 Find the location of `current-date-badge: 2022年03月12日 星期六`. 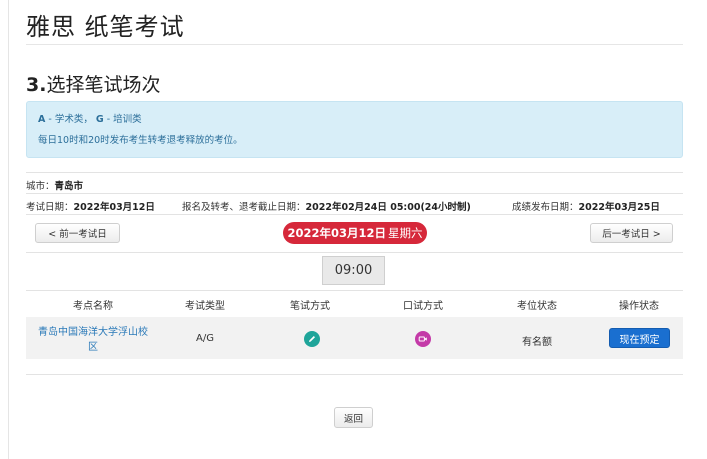

current-date-badge: 2022年03月12日 星期六 is located at coordinates (355, 233).